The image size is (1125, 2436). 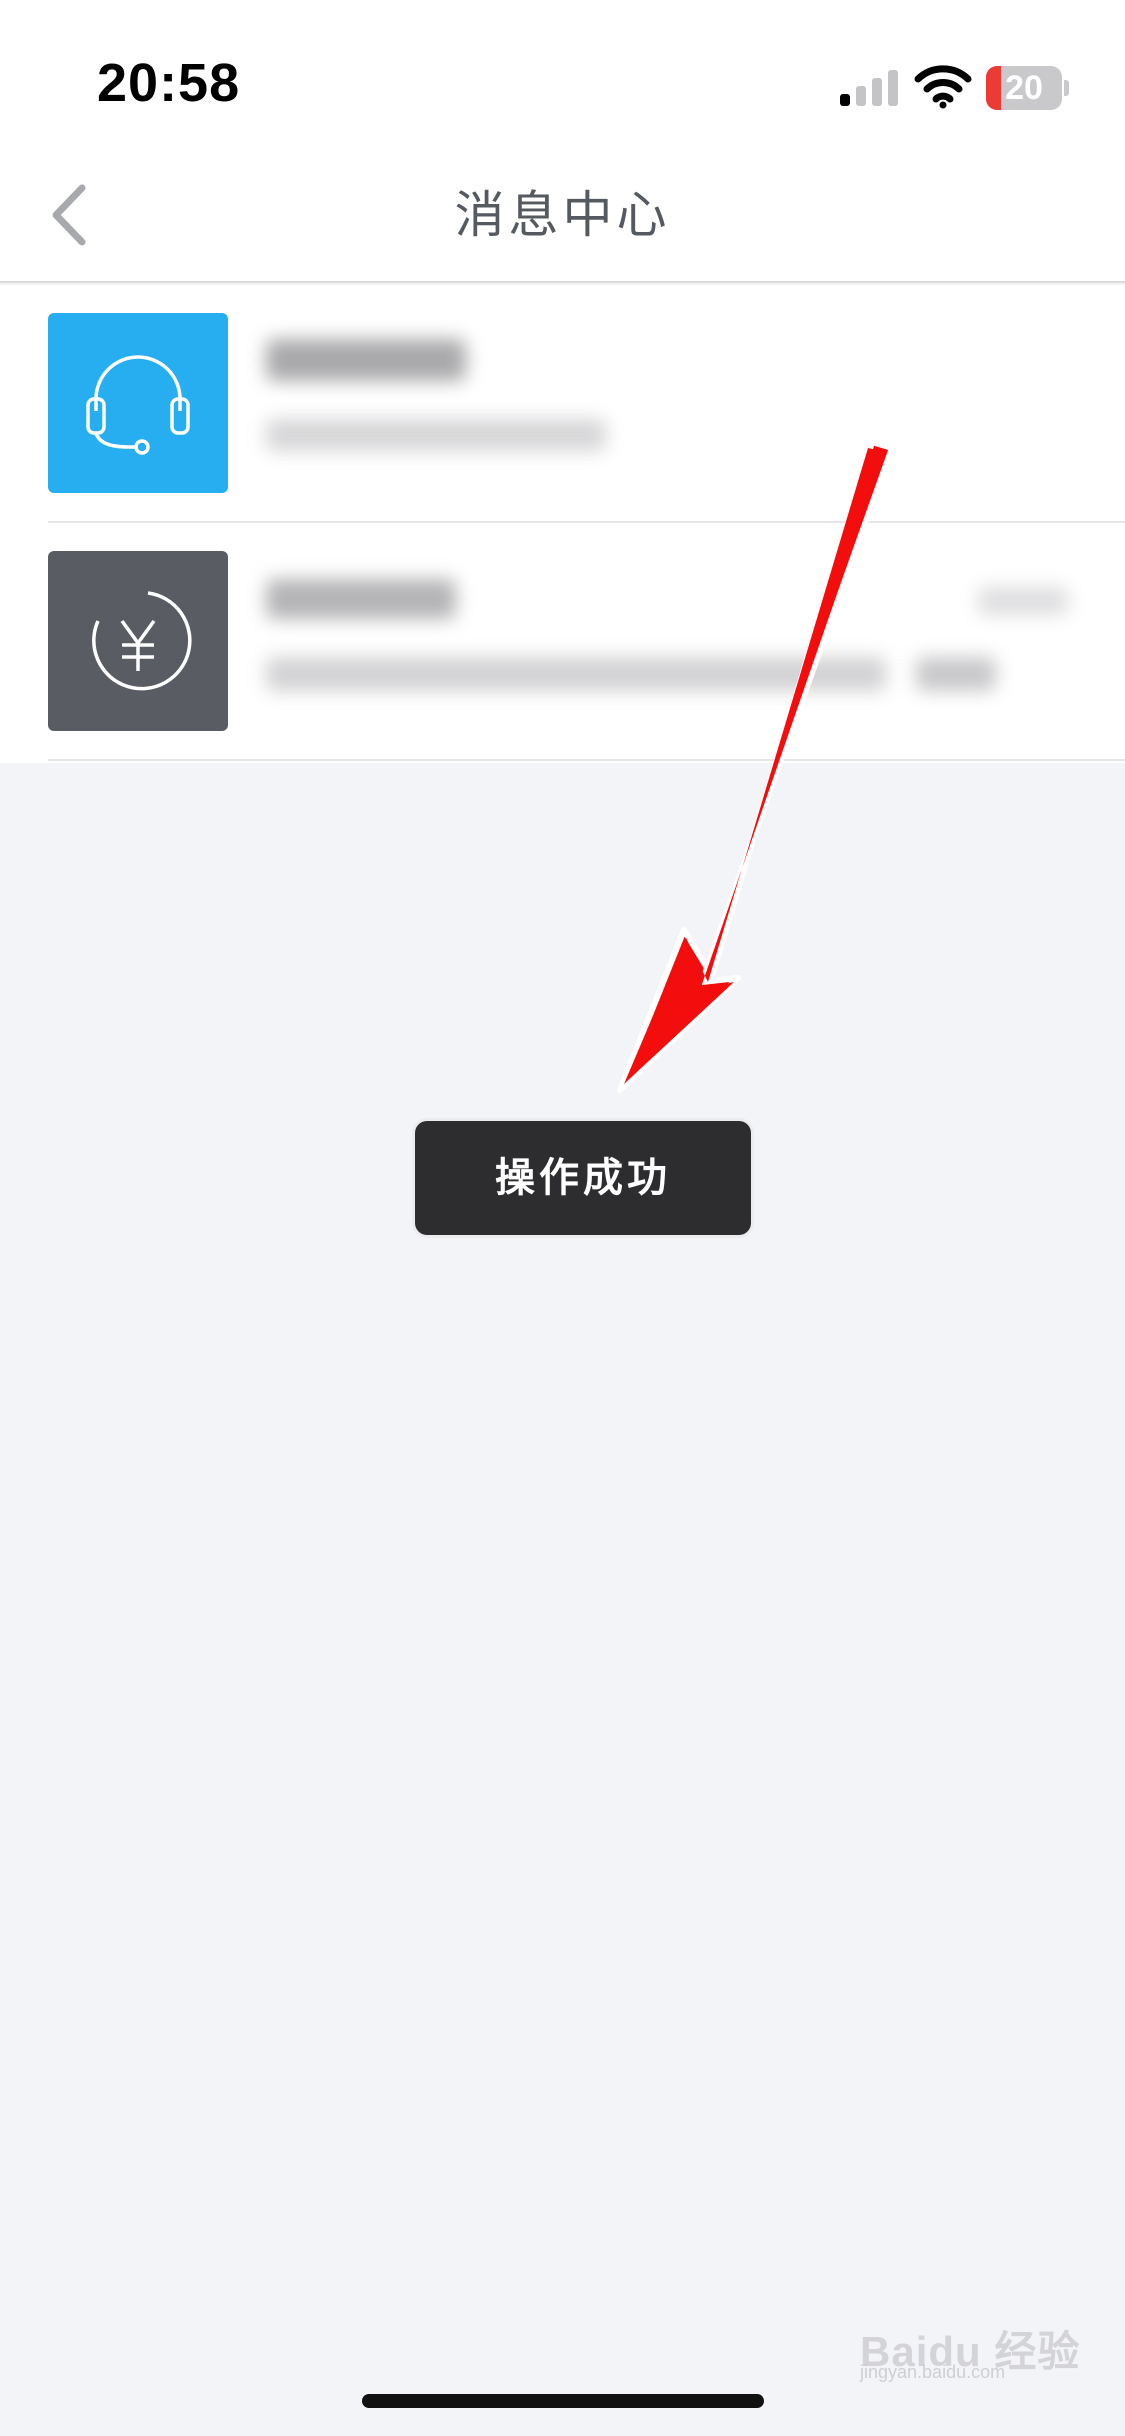 I want to click on nav-bar: 消息中心, so click(x=562, y=216).